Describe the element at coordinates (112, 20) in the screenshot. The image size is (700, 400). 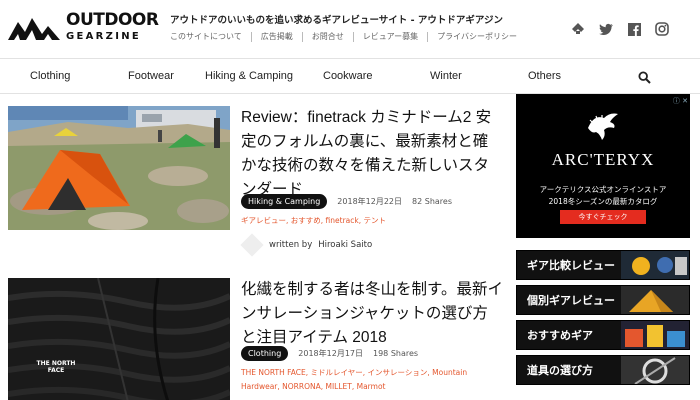
I see `logo-text-outdoor: OUTDOOR` at that location.